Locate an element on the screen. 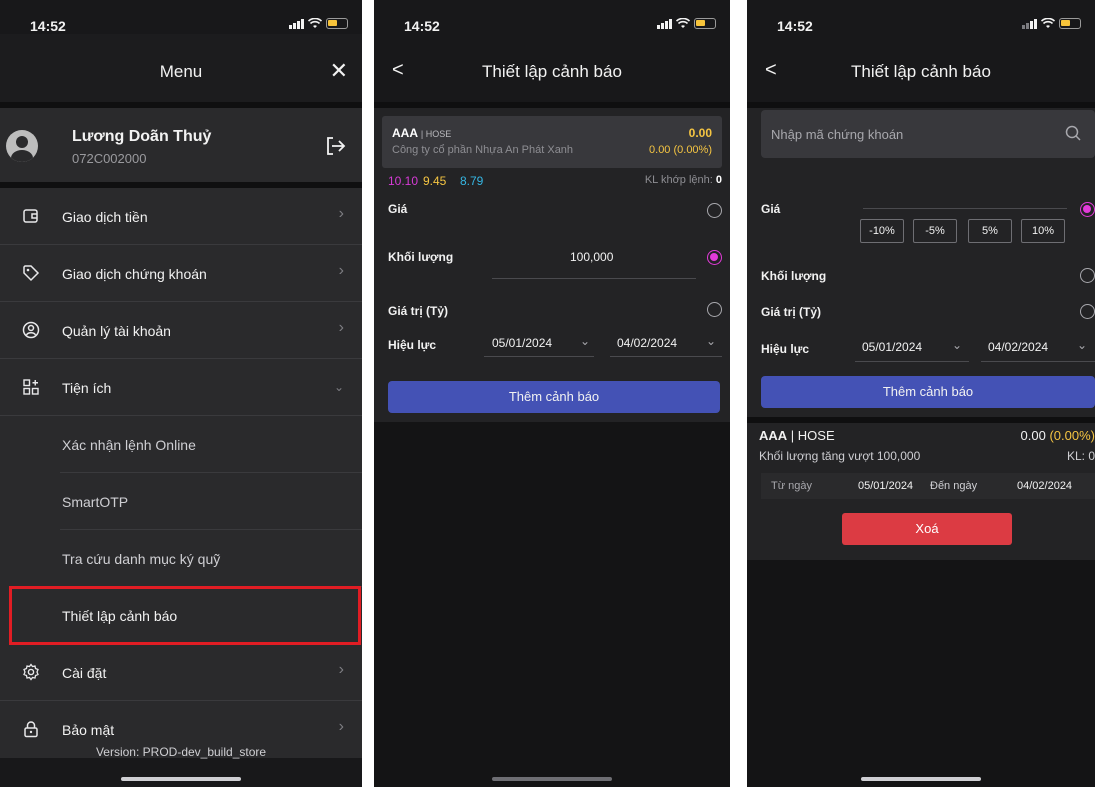 This screenshot has width=1095, height=787. menu-item-quan-ly-tai-khoan: Quản lý tài khoản › is located at coordinates (181, 330).